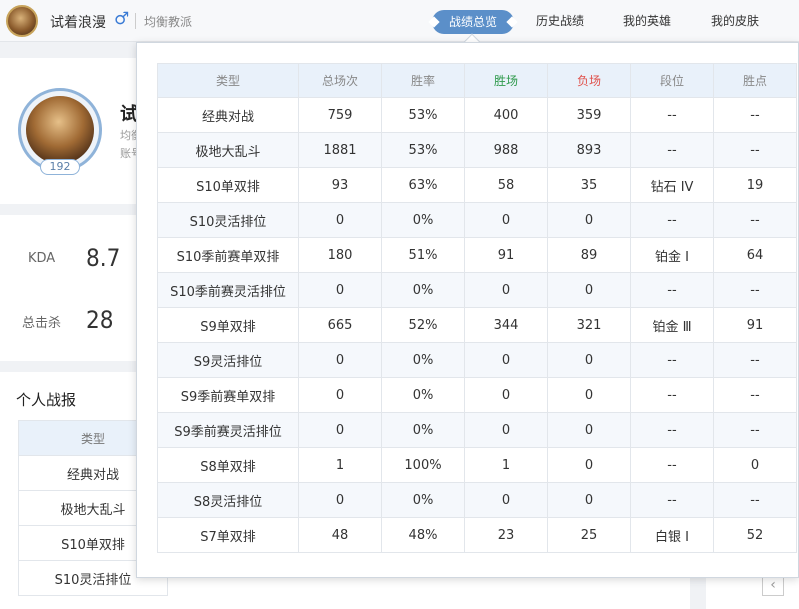  What do you see at coordinates (228, 255) in the screenshot?
I see `cell-type: S10季前赛单双排` at bounding box center [228, 255].